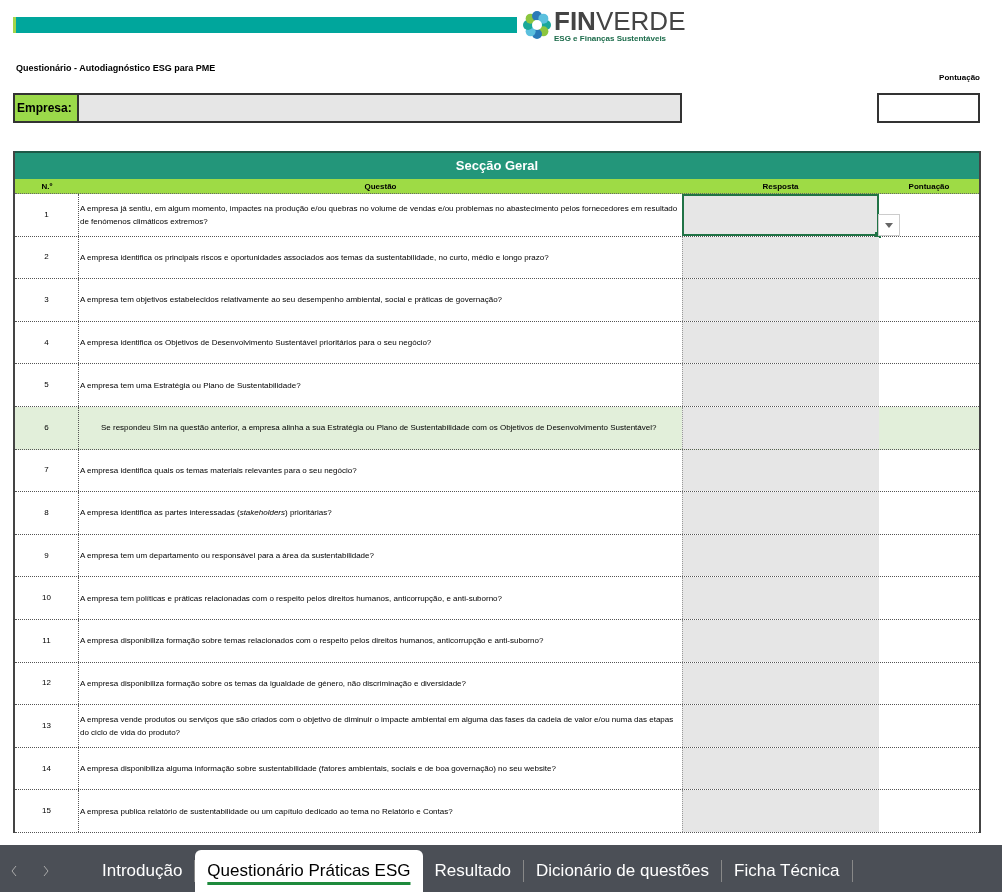 The height and width of the screenshot is (892, 1002). What do you see at coordinates (497, 165) in the screenshot?
I see `section-header: Secção Geral` at bounding box center [497, 165].